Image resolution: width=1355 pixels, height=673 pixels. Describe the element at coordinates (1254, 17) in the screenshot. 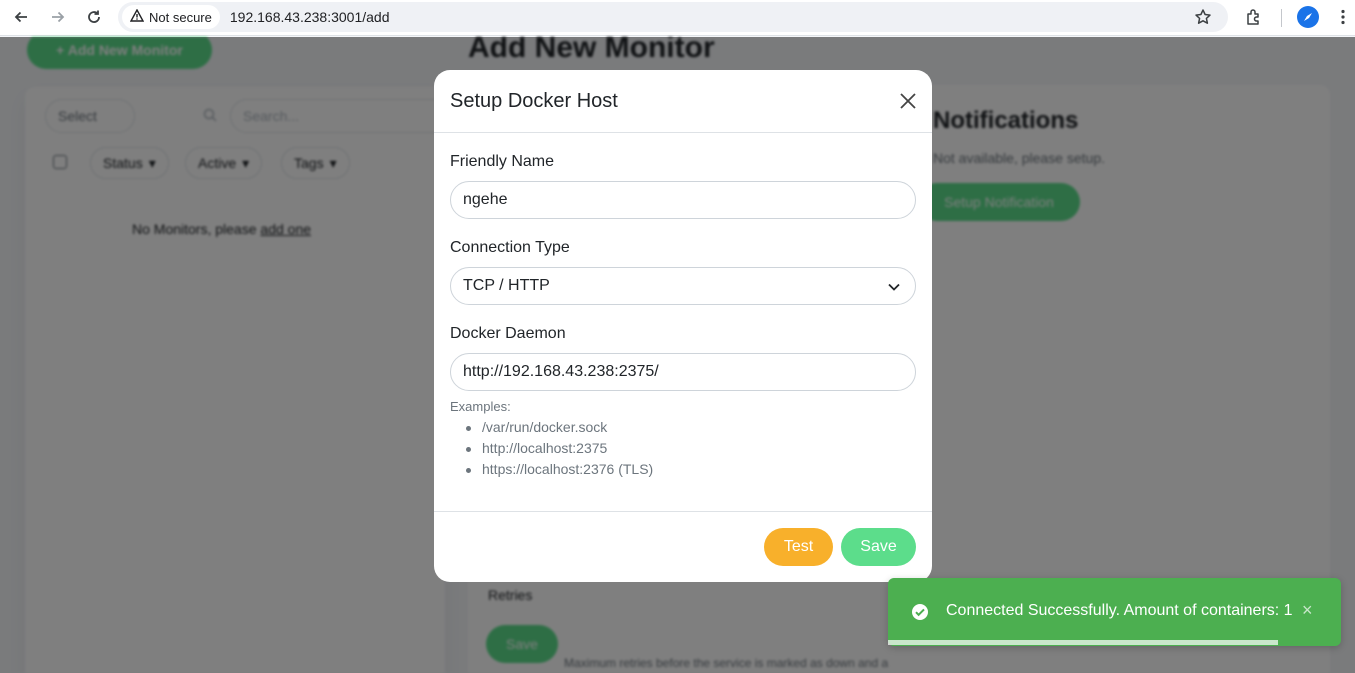

I see `extensions-icon` at that location.